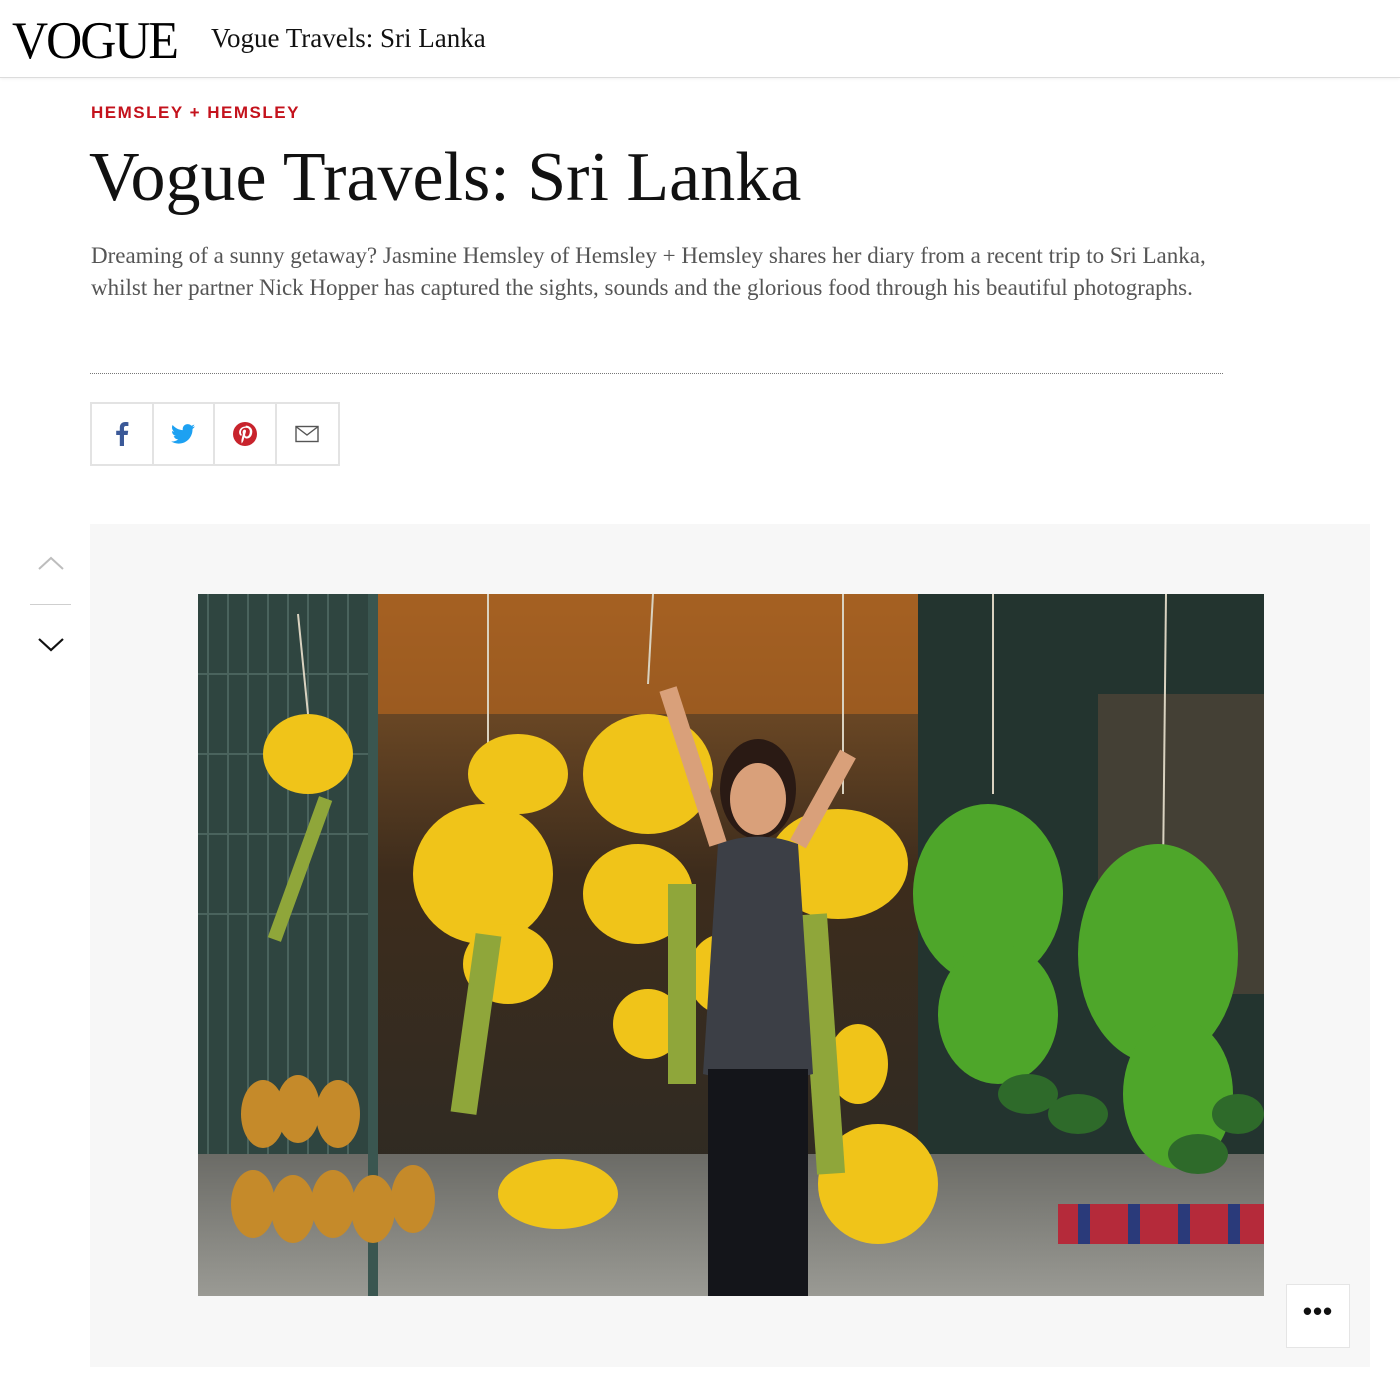 This screenshot has height=1390, width=1400. Describe the element at coordinates (1318, 1311) in the screenshot. I see `more-icon: •••` at that location.